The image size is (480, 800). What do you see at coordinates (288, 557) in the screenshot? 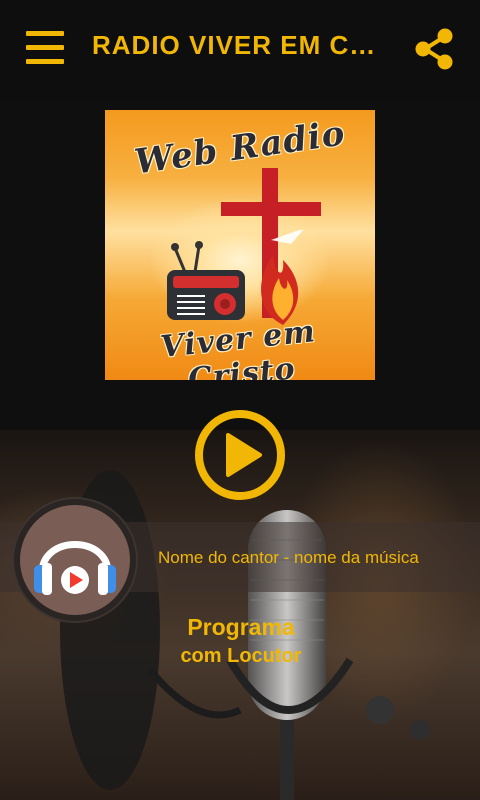
I see `now-playing-text: Nome do cantor - nome da música` at bounding box center [288, 557].